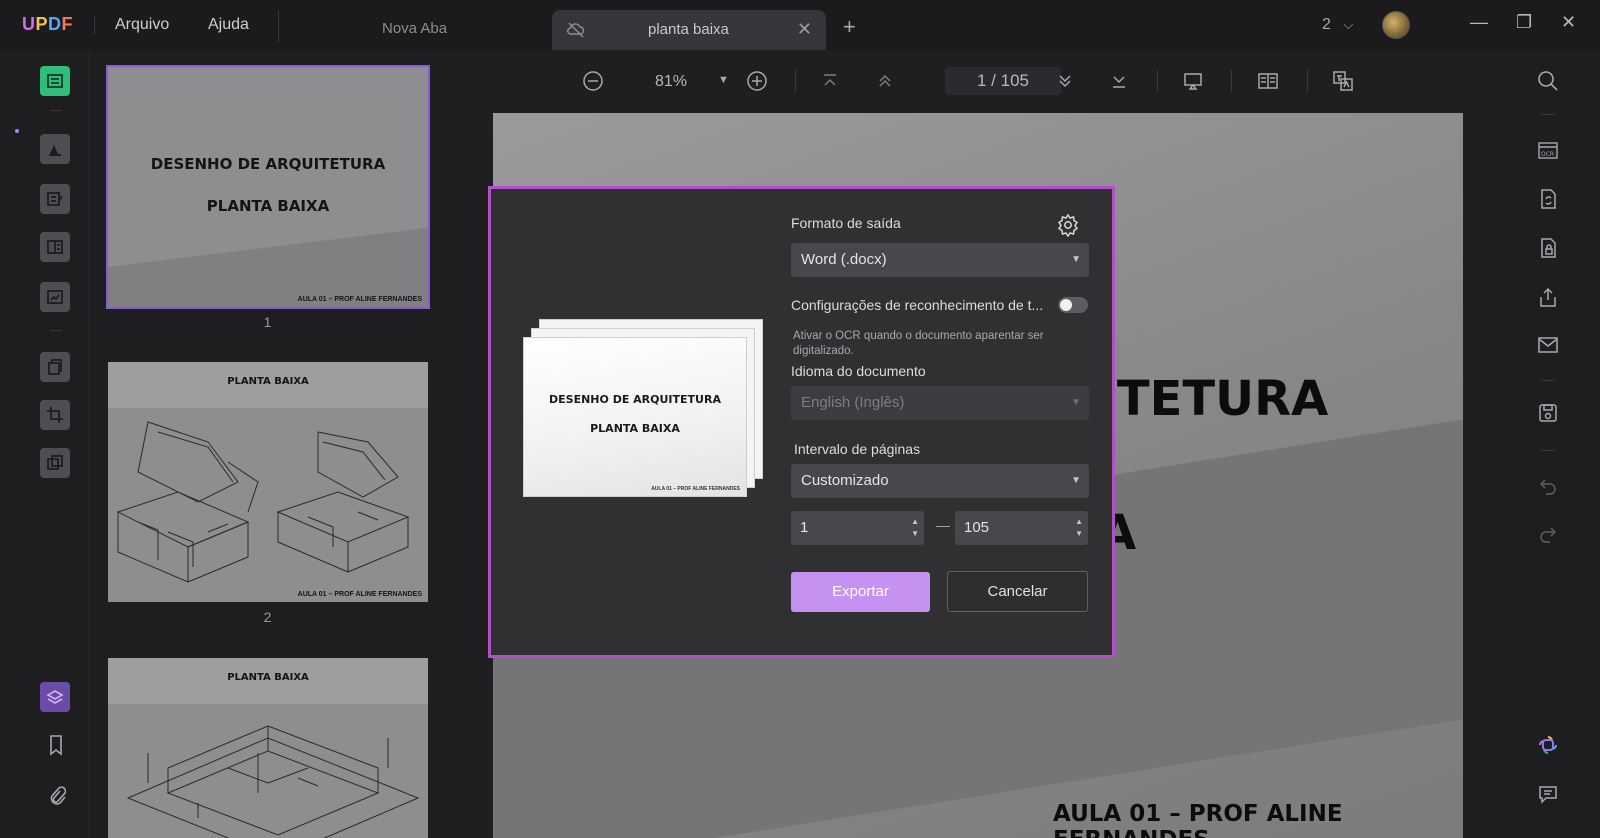 This screenshot has height=838, width=1600. Describe the element at coordinates (1548, 345) in the screenshot. I see `email-icon` at that location.